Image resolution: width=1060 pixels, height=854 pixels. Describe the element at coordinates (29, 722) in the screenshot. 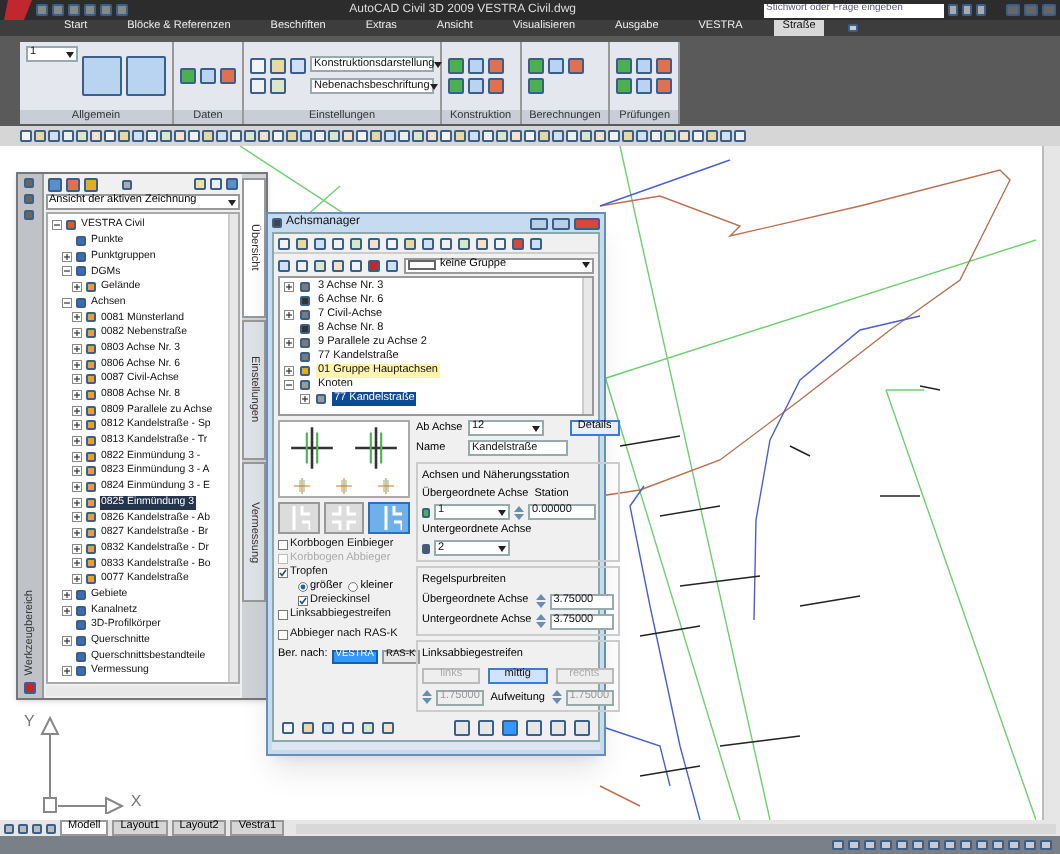

I see `axis-label: Y` at that location.